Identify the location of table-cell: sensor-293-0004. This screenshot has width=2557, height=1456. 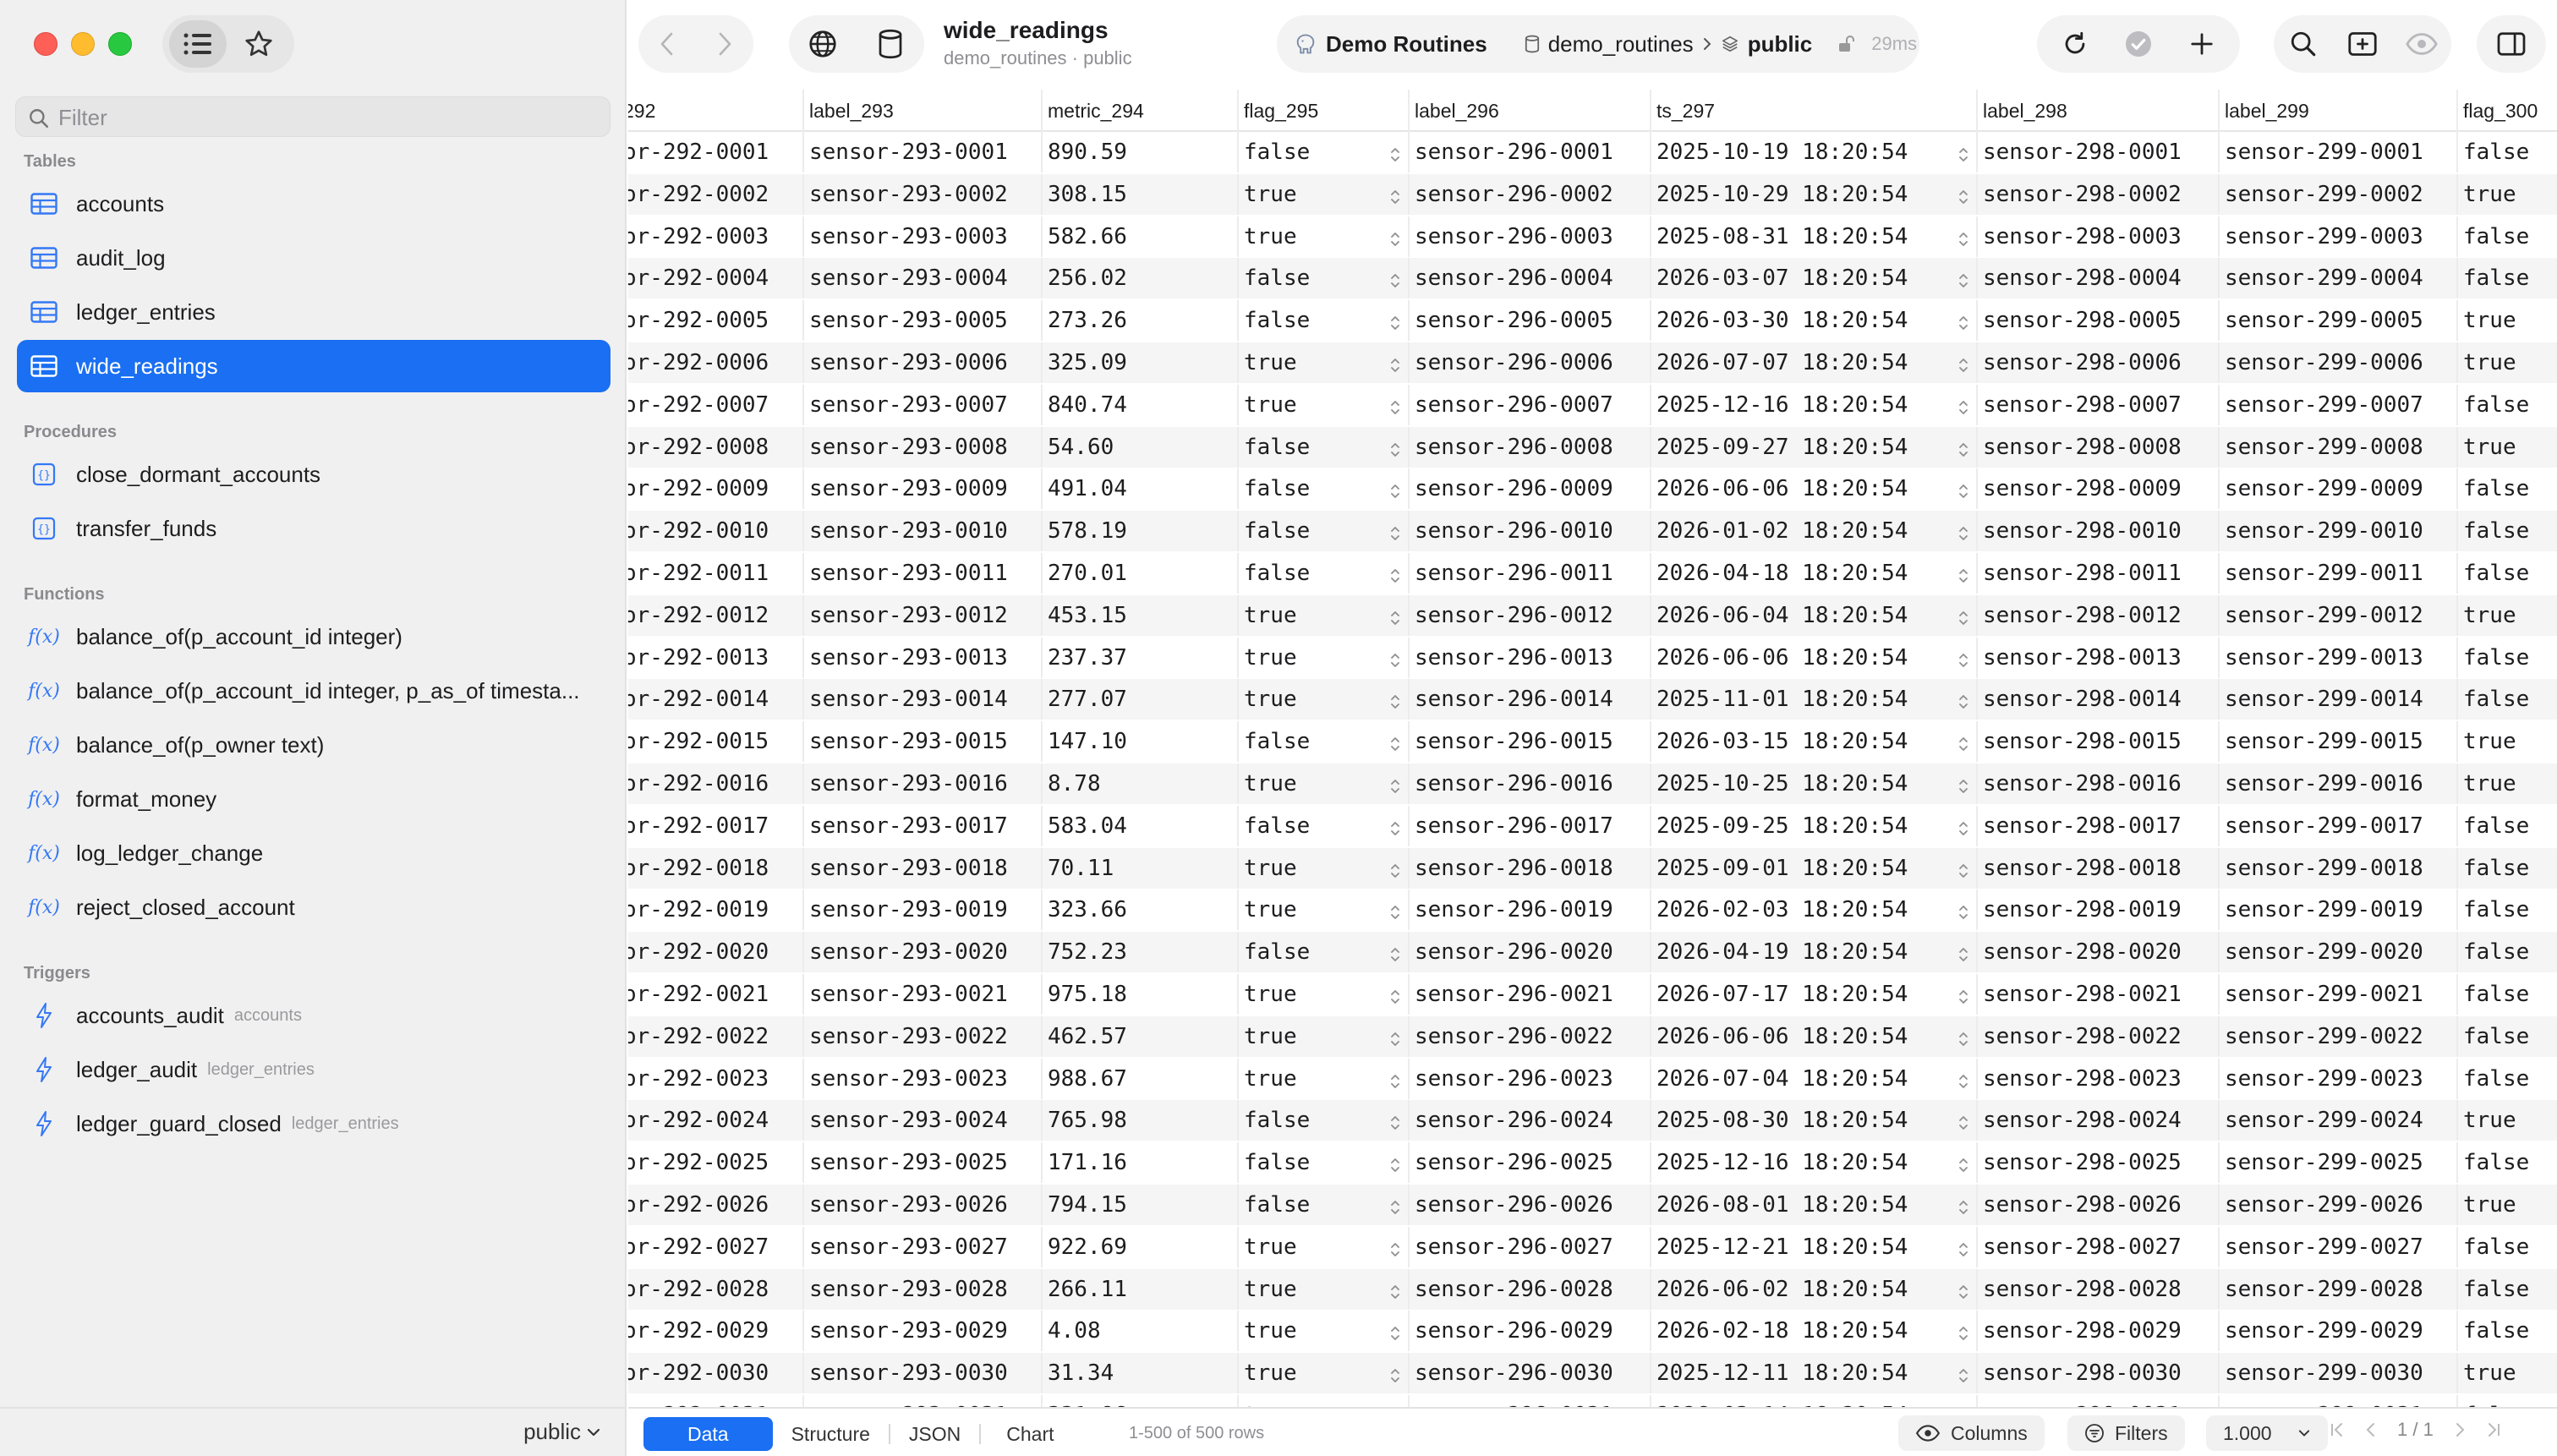
(923, 278).